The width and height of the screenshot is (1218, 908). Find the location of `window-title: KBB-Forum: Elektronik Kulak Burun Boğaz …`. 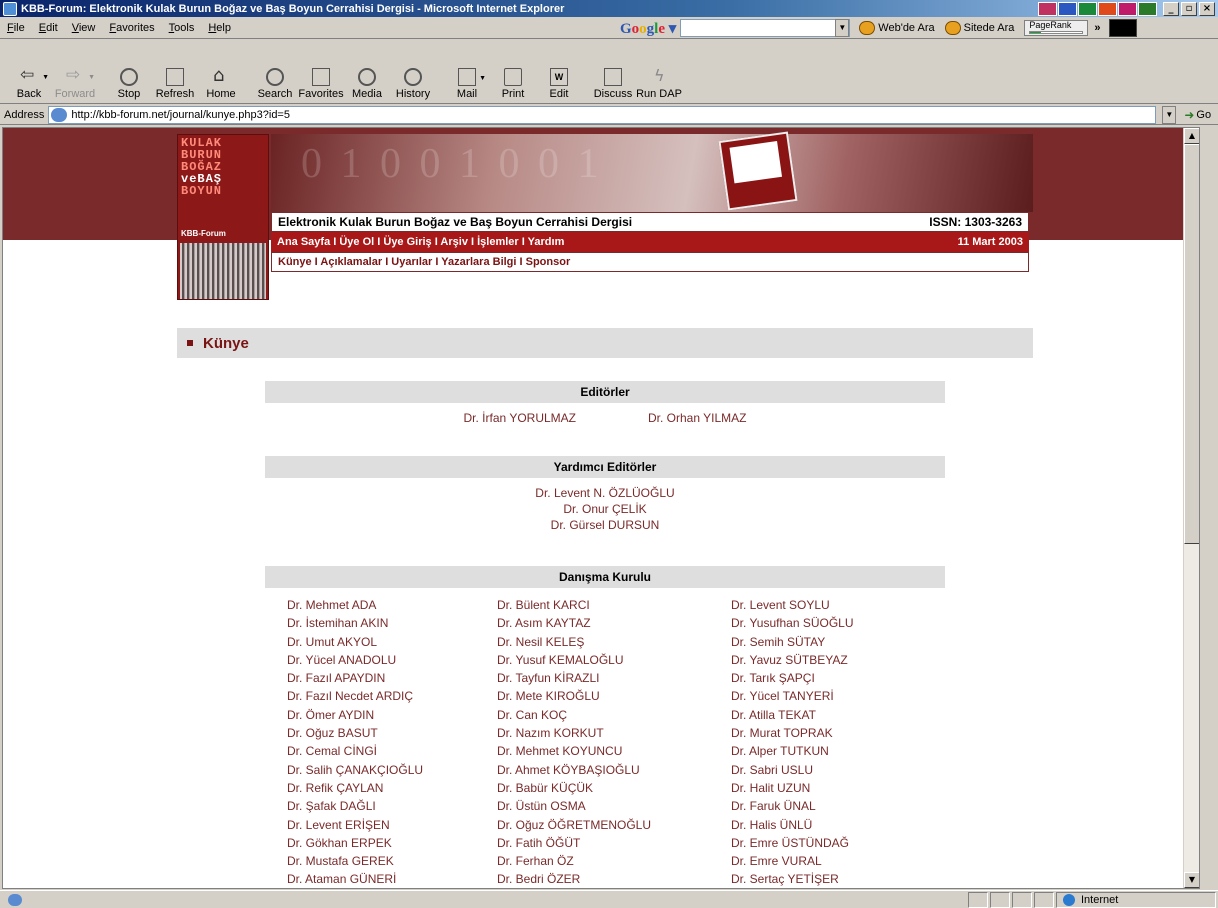

window-title: KBB-Forum: Elektronik Kulak Burun Boğaz … is located at coordinates (293, 8).